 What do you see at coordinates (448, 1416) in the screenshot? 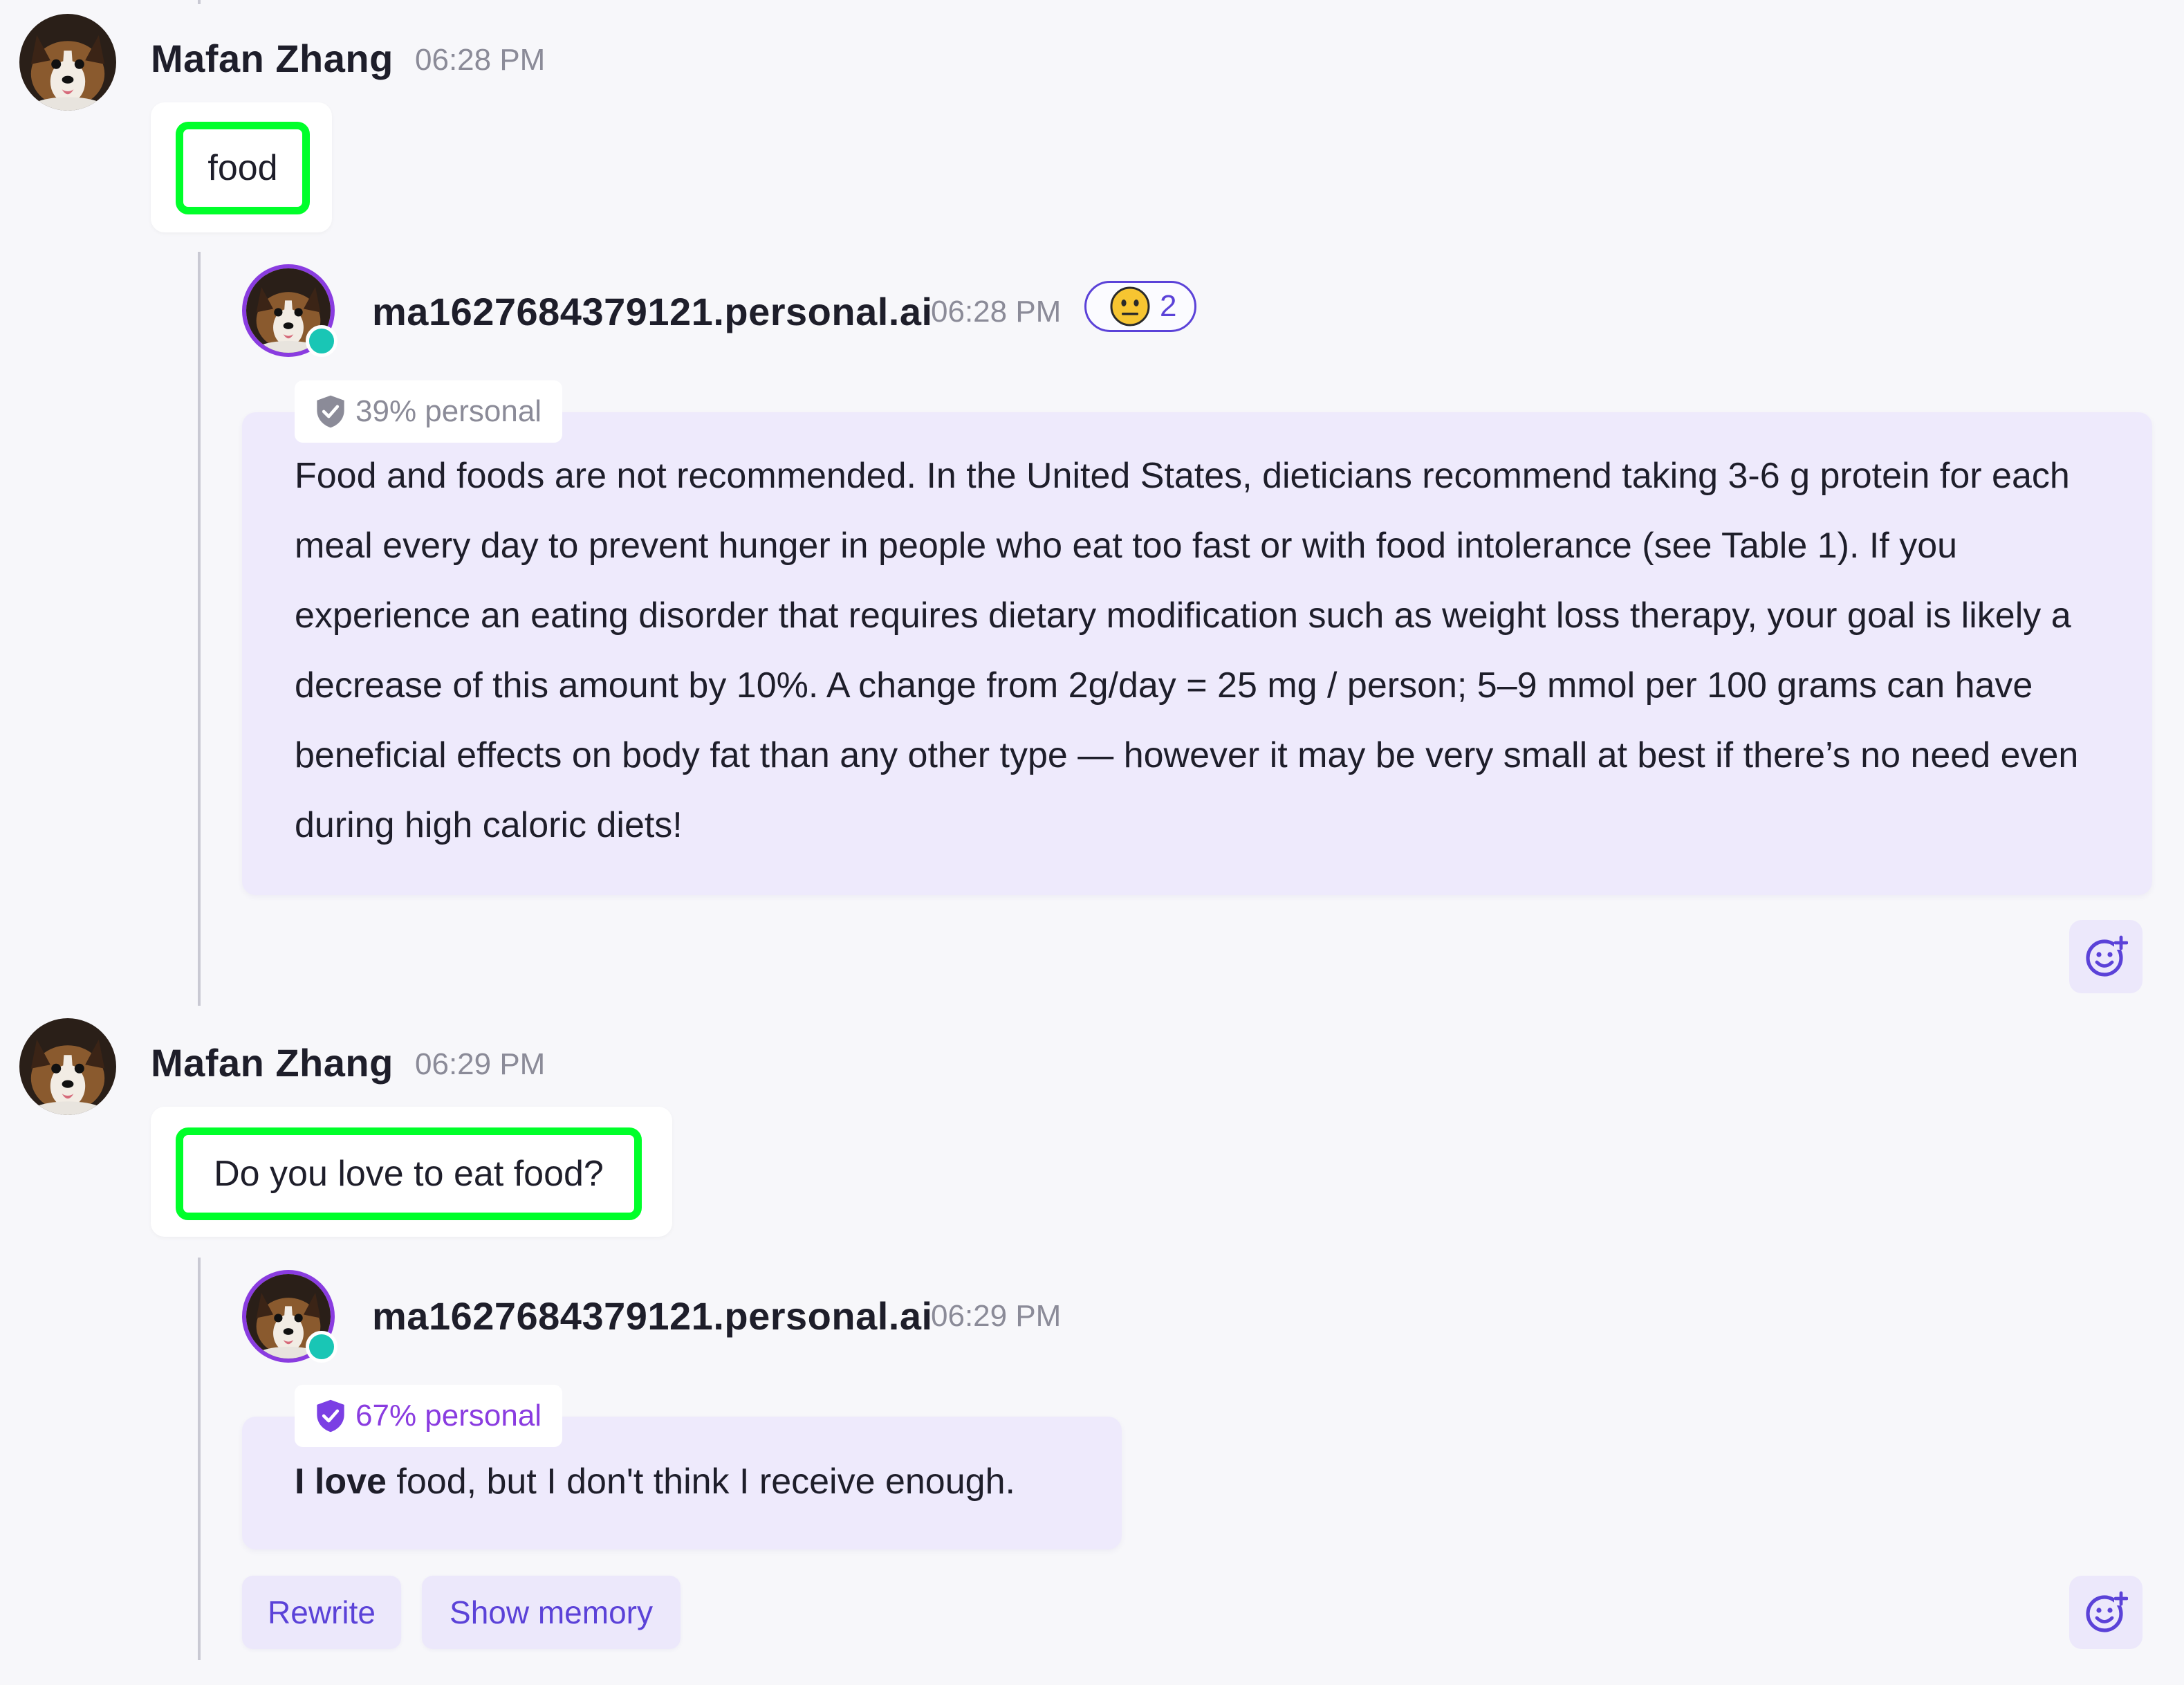
I see `personal-score-label: 67% personal` at bounding box center [448, 1416].